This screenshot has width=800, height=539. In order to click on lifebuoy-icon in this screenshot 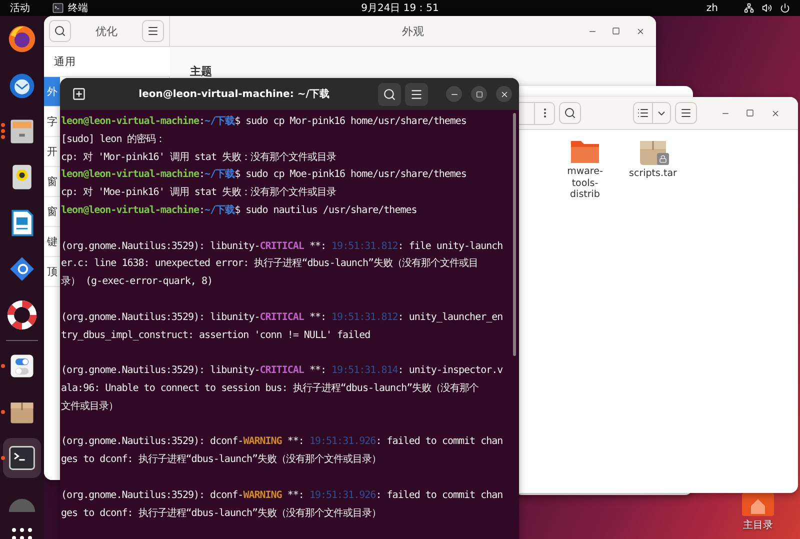, I will do `click(22, 315)`.